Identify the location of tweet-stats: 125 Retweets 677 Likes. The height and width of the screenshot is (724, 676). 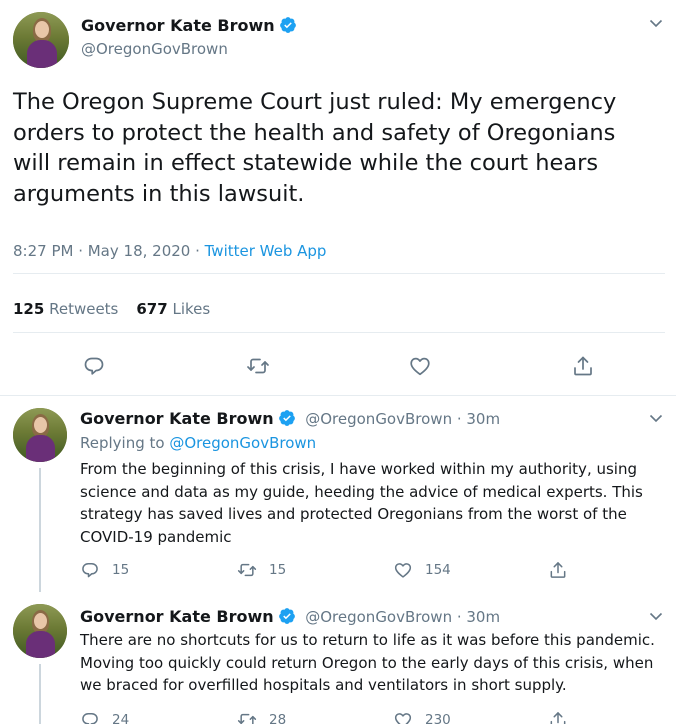
(111, 309).